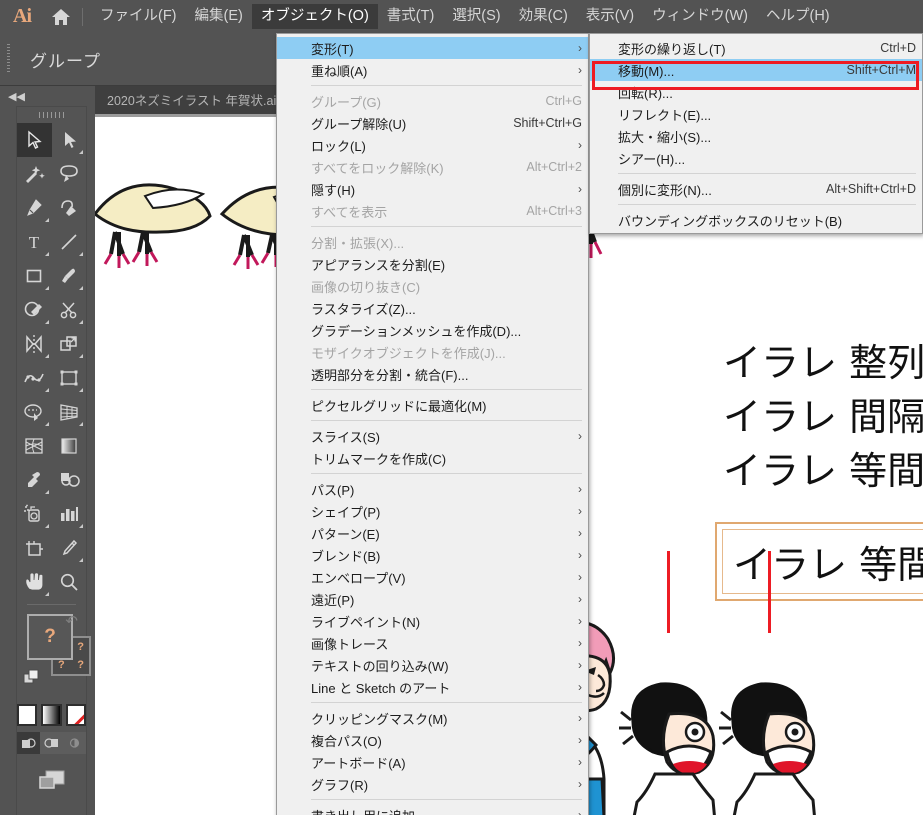  Describe the element at coordinates (71, 621) in the screenshot. I see `swap-fill-stroke-icon: ↶` at that location.